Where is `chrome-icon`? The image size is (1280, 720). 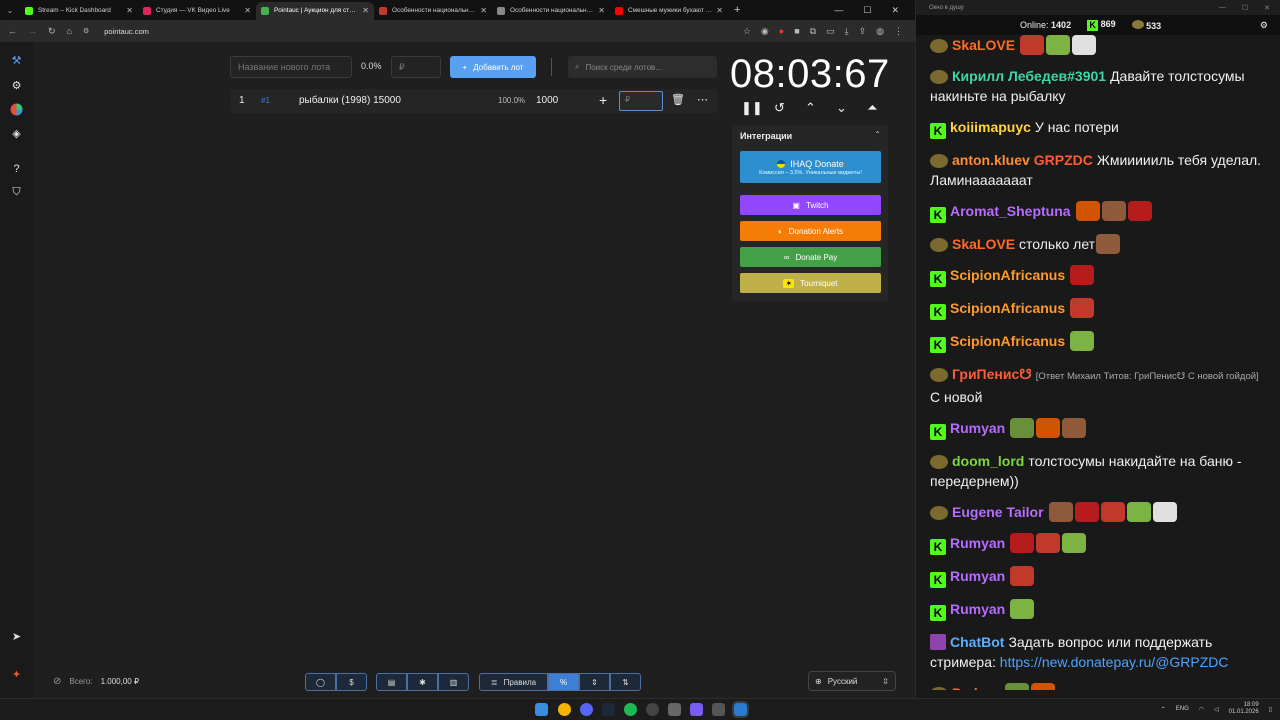
chrome-icon is located at coordinates (564, 709).